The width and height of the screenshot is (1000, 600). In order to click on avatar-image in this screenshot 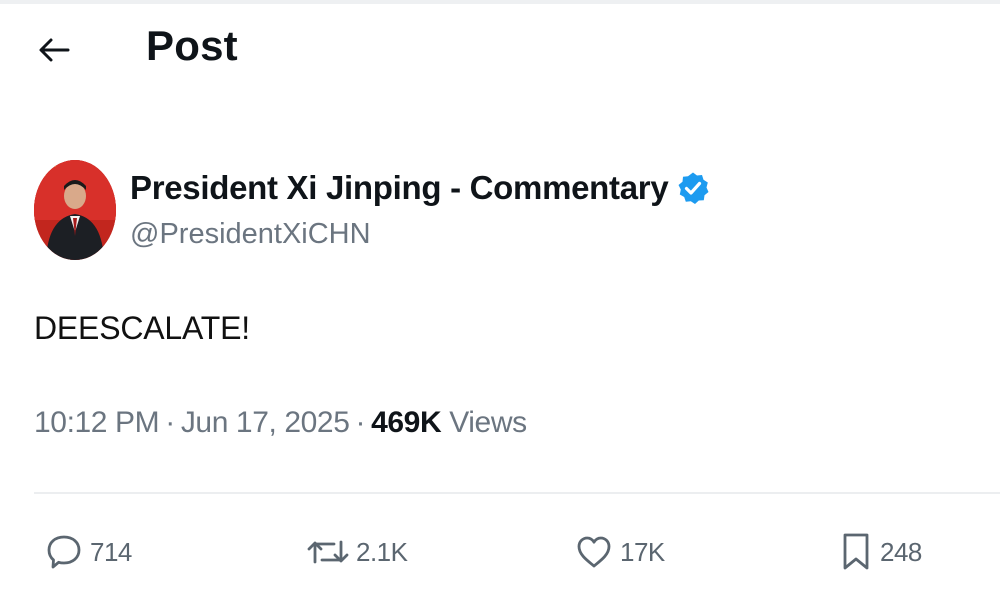, I will do `click(75, 210)`.